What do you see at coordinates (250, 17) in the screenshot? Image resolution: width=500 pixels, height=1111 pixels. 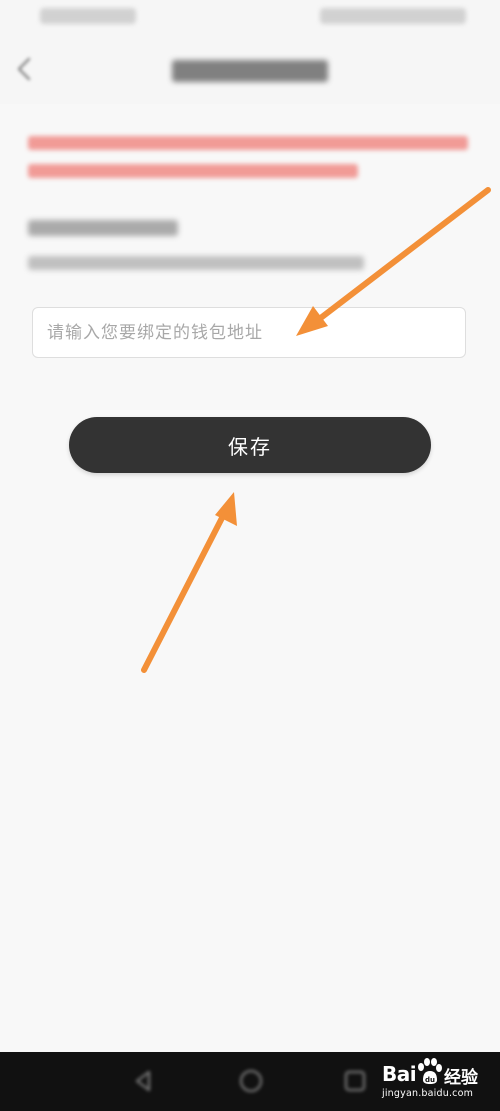 I see `status-bar` at bounding box center [250, 17].